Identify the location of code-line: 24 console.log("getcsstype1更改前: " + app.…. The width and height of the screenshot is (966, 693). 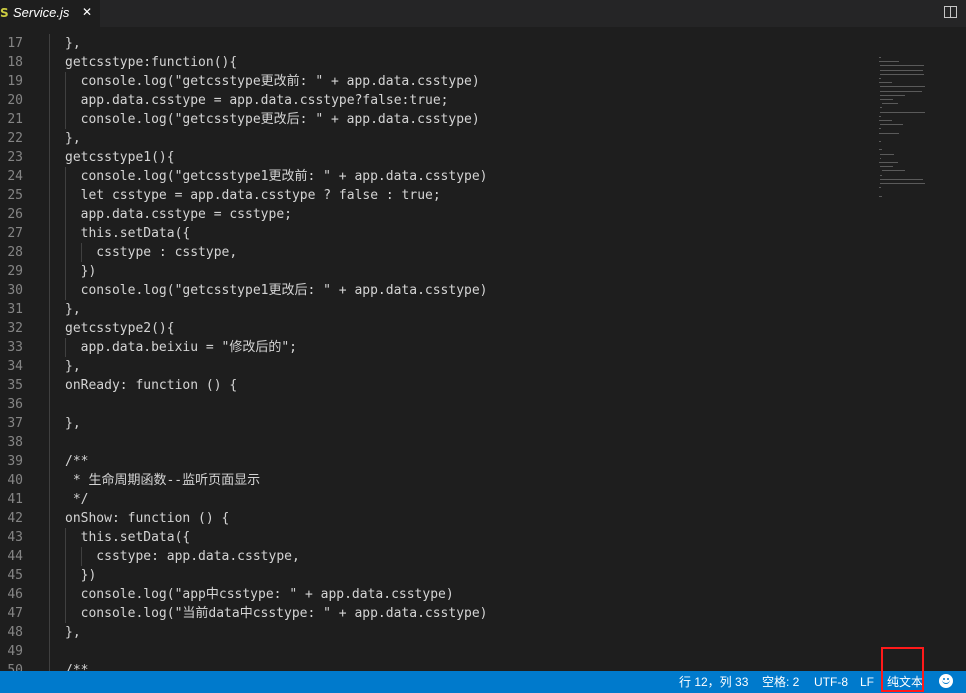
(437, 176).